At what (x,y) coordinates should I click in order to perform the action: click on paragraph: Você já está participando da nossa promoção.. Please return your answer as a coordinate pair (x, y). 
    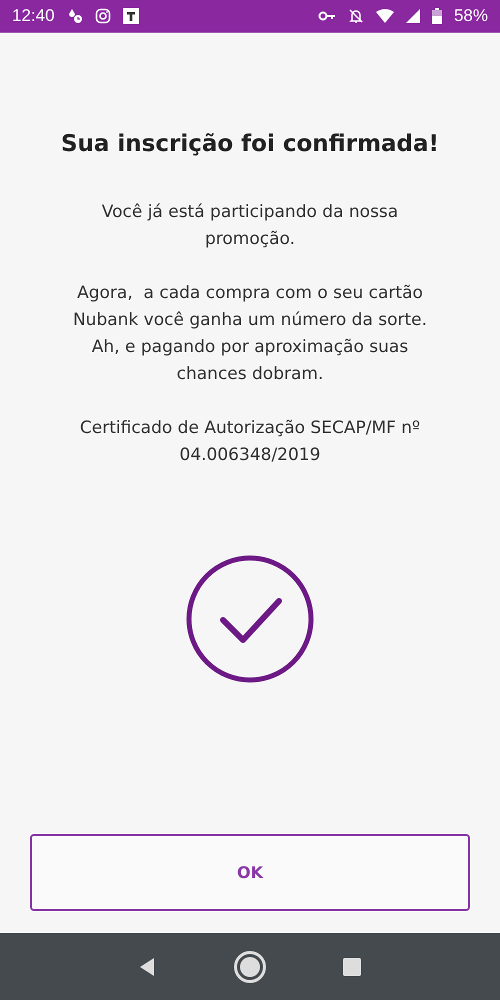
    Looking at the image, I should click on (250, 226).